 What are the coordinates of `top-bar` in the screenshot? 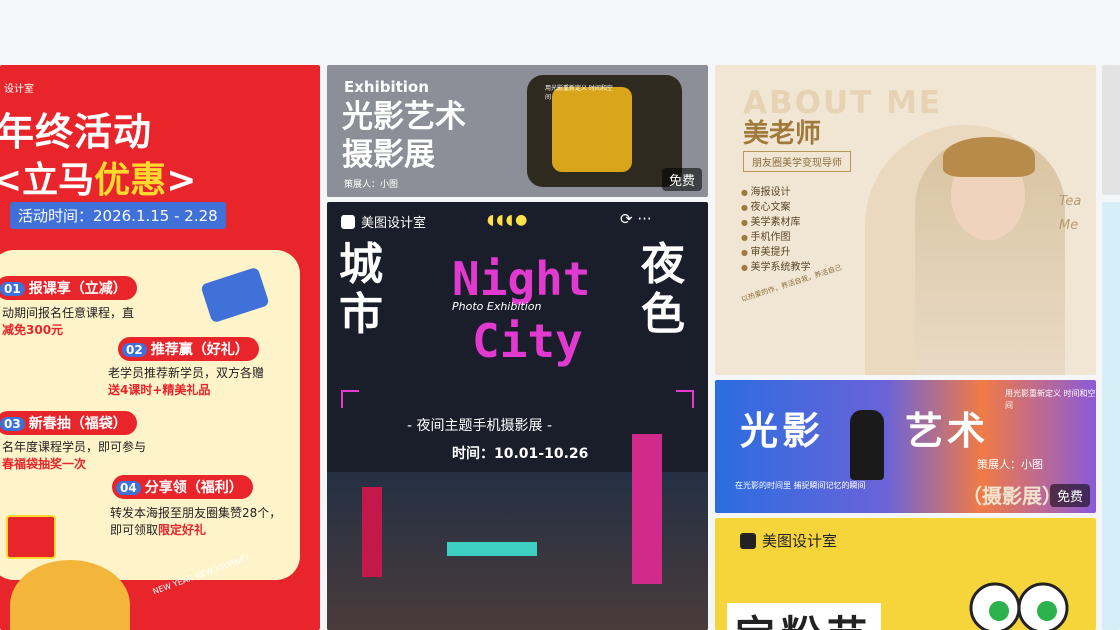 It's located at (560, 32).